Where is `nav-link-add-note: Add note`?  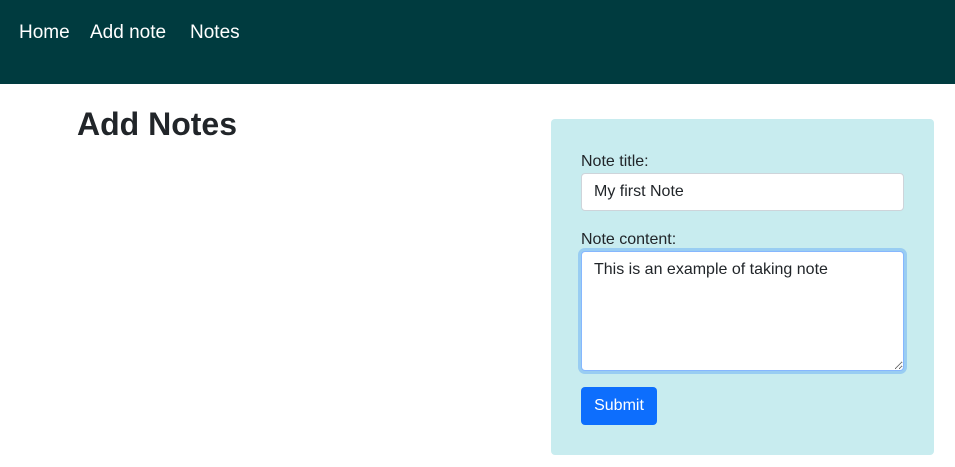 nav-link-add-note: Add note is located at coordinates (128, 33).